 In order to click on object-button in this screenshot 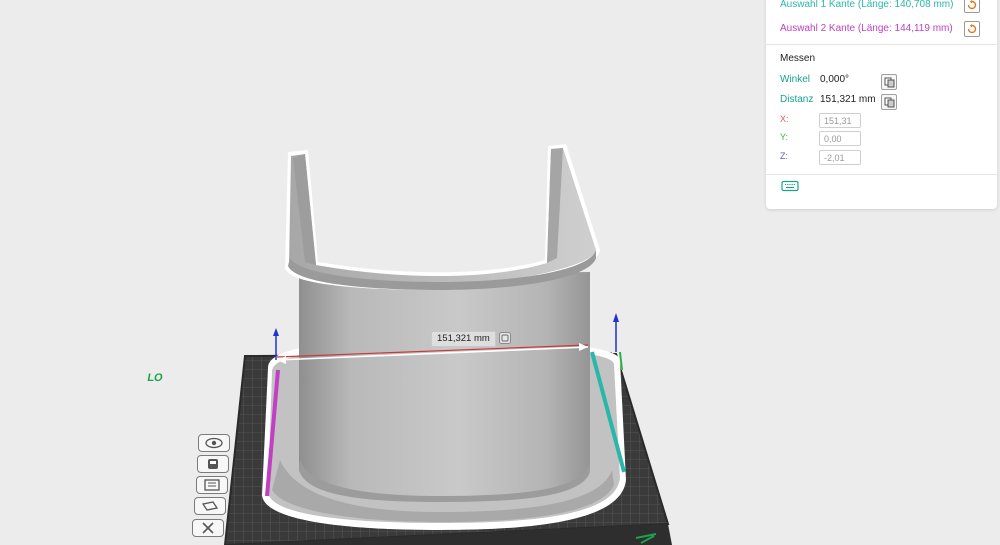, I will do `click(213, 464)`.